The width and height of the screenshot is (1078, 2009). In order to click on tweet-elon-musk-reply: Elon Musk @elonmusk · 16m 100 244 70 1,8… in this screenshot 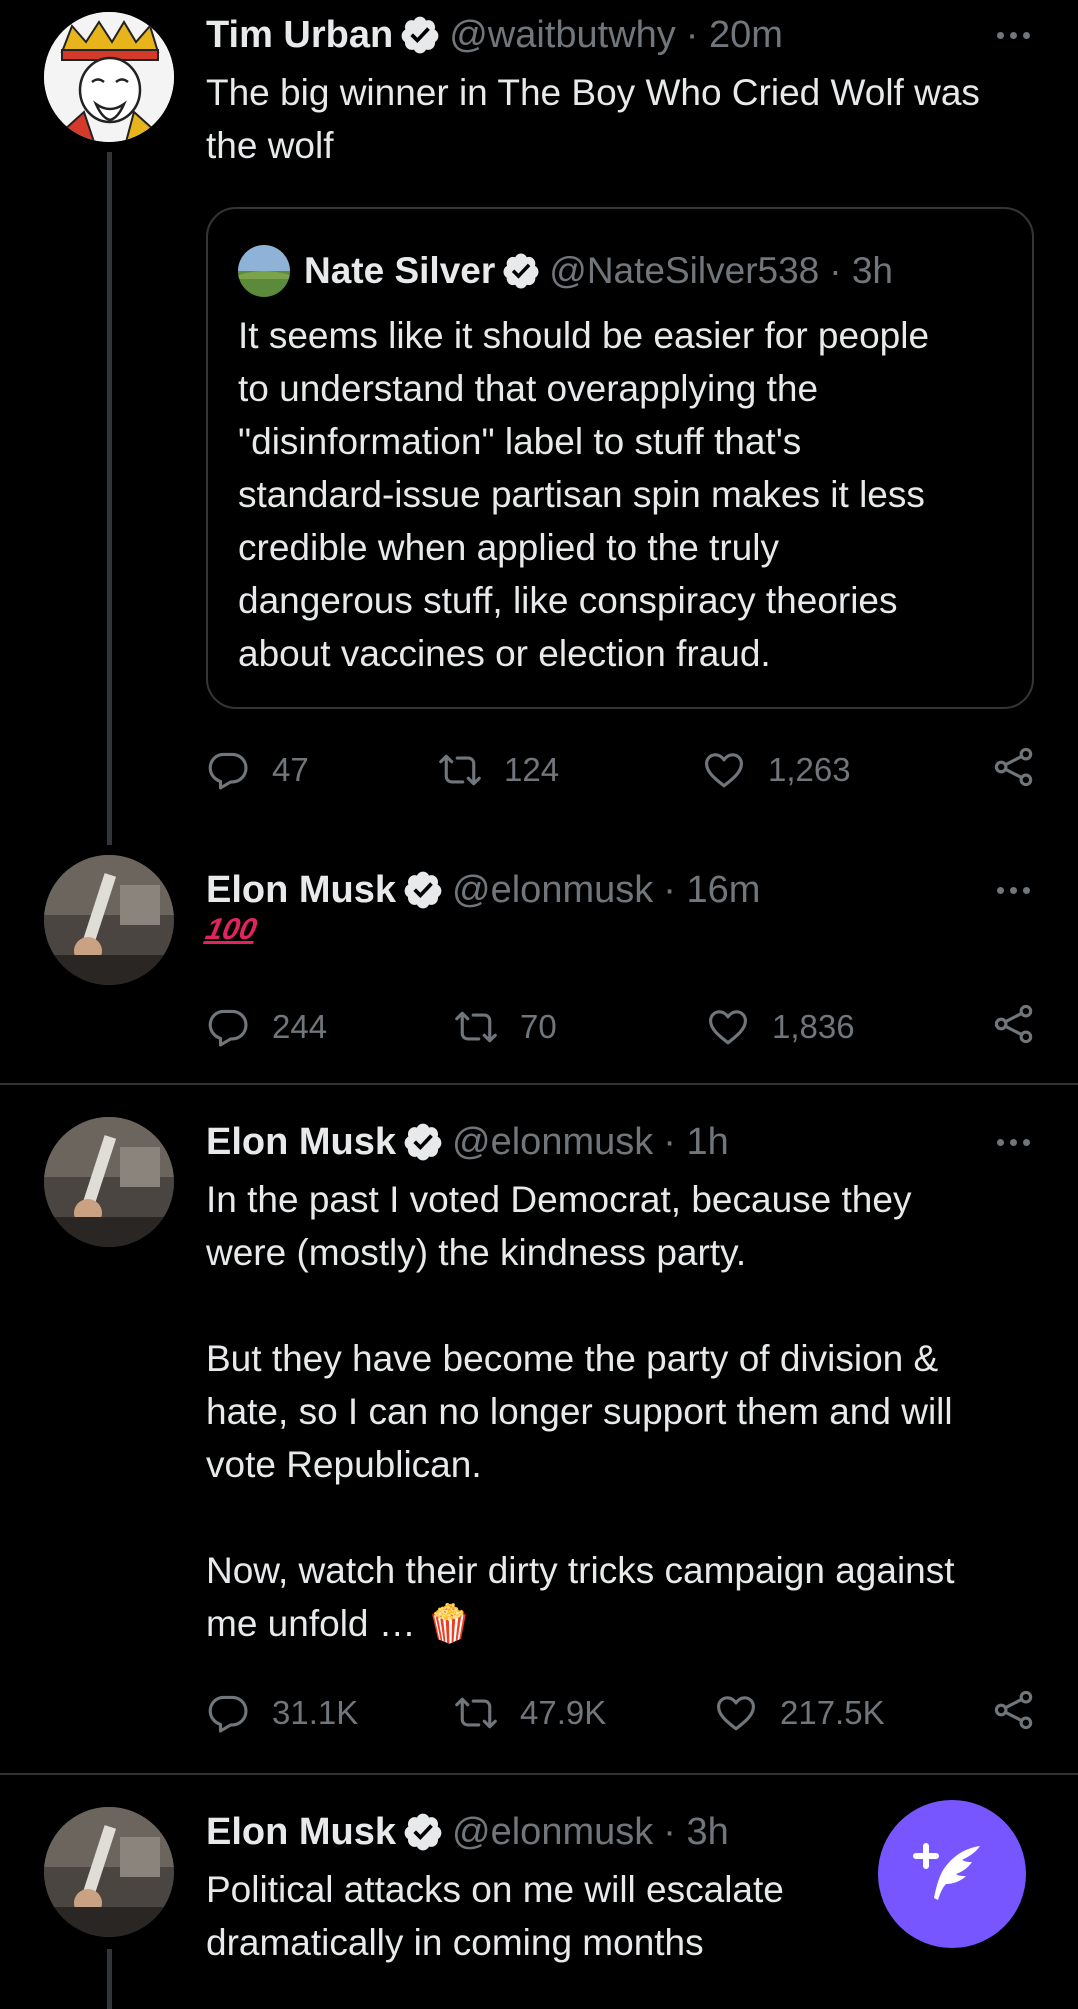, I will do `click(539, 970)`.